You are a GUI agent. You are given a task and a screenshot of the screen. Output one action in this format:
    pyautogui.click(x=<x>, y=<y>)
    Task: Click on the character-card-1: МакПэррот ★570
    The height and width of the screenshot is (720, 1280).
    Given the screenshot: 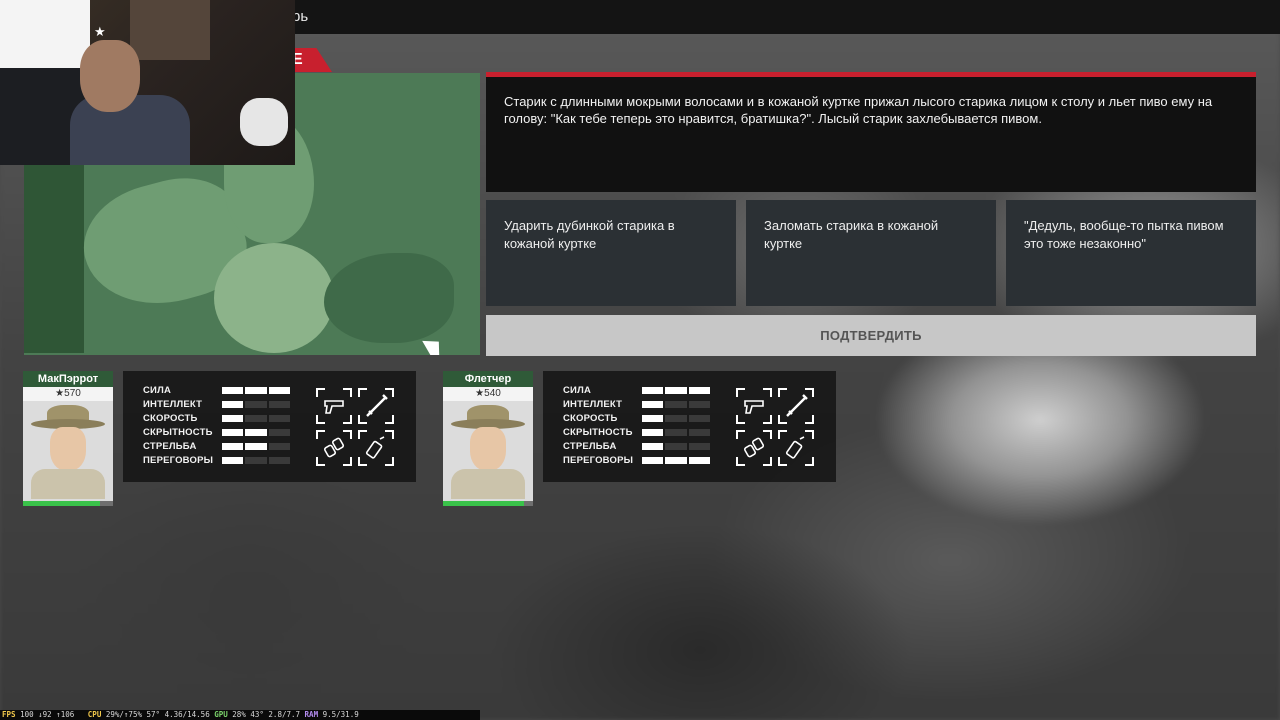 What is the action you would take?
    pyautogui.click(x=68, y=438)
    